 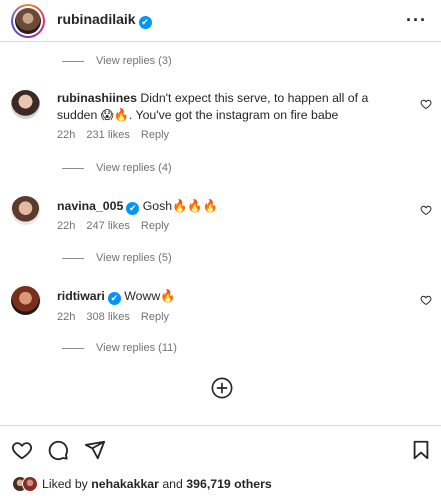 What do you see at coordinates (134, 61) in the screenshot?
I see `view-replies-label: View replies (3)` at bounding box center [134, 61].